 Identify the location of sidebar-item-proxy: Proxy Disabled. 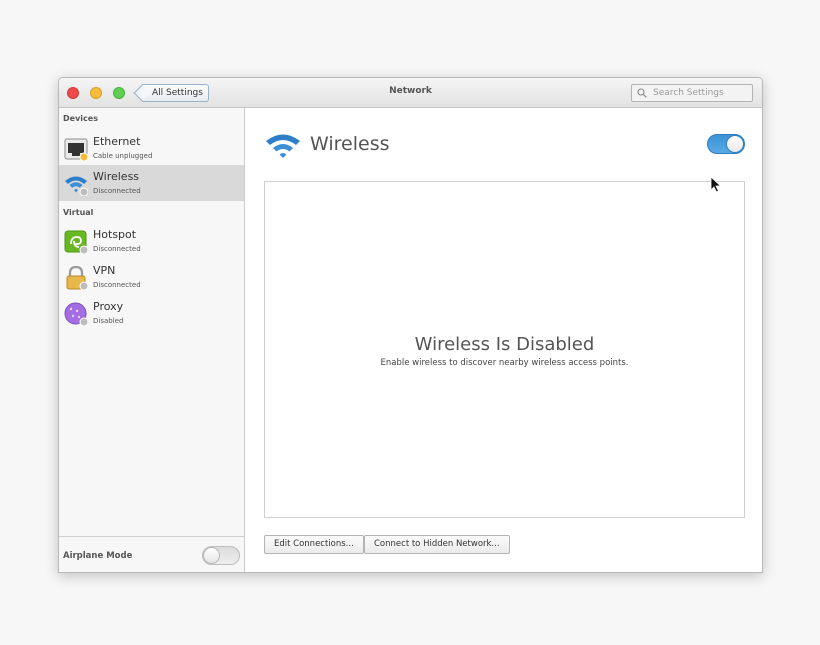
(151, 313).